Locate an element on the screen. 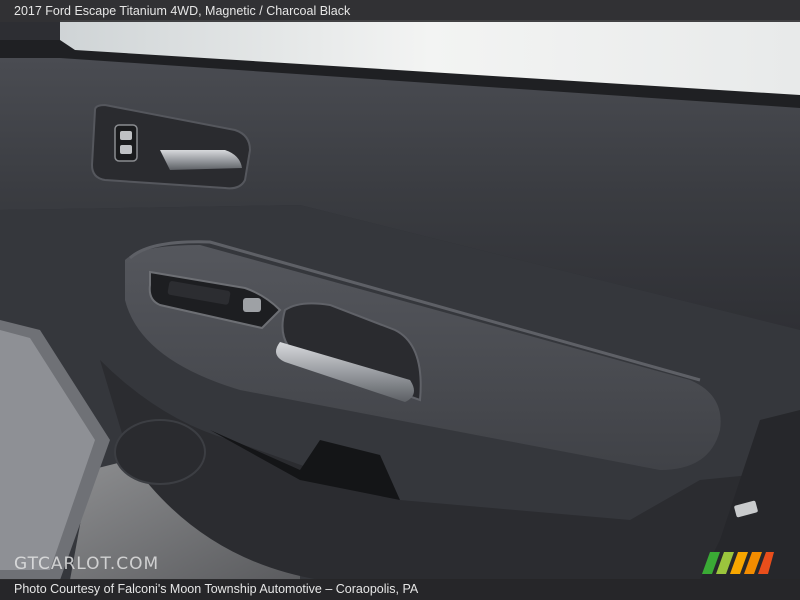 This screenshot has width=800, height=600. site-watermark: GTCARLOT.COM is located at coordinates (87, 564).